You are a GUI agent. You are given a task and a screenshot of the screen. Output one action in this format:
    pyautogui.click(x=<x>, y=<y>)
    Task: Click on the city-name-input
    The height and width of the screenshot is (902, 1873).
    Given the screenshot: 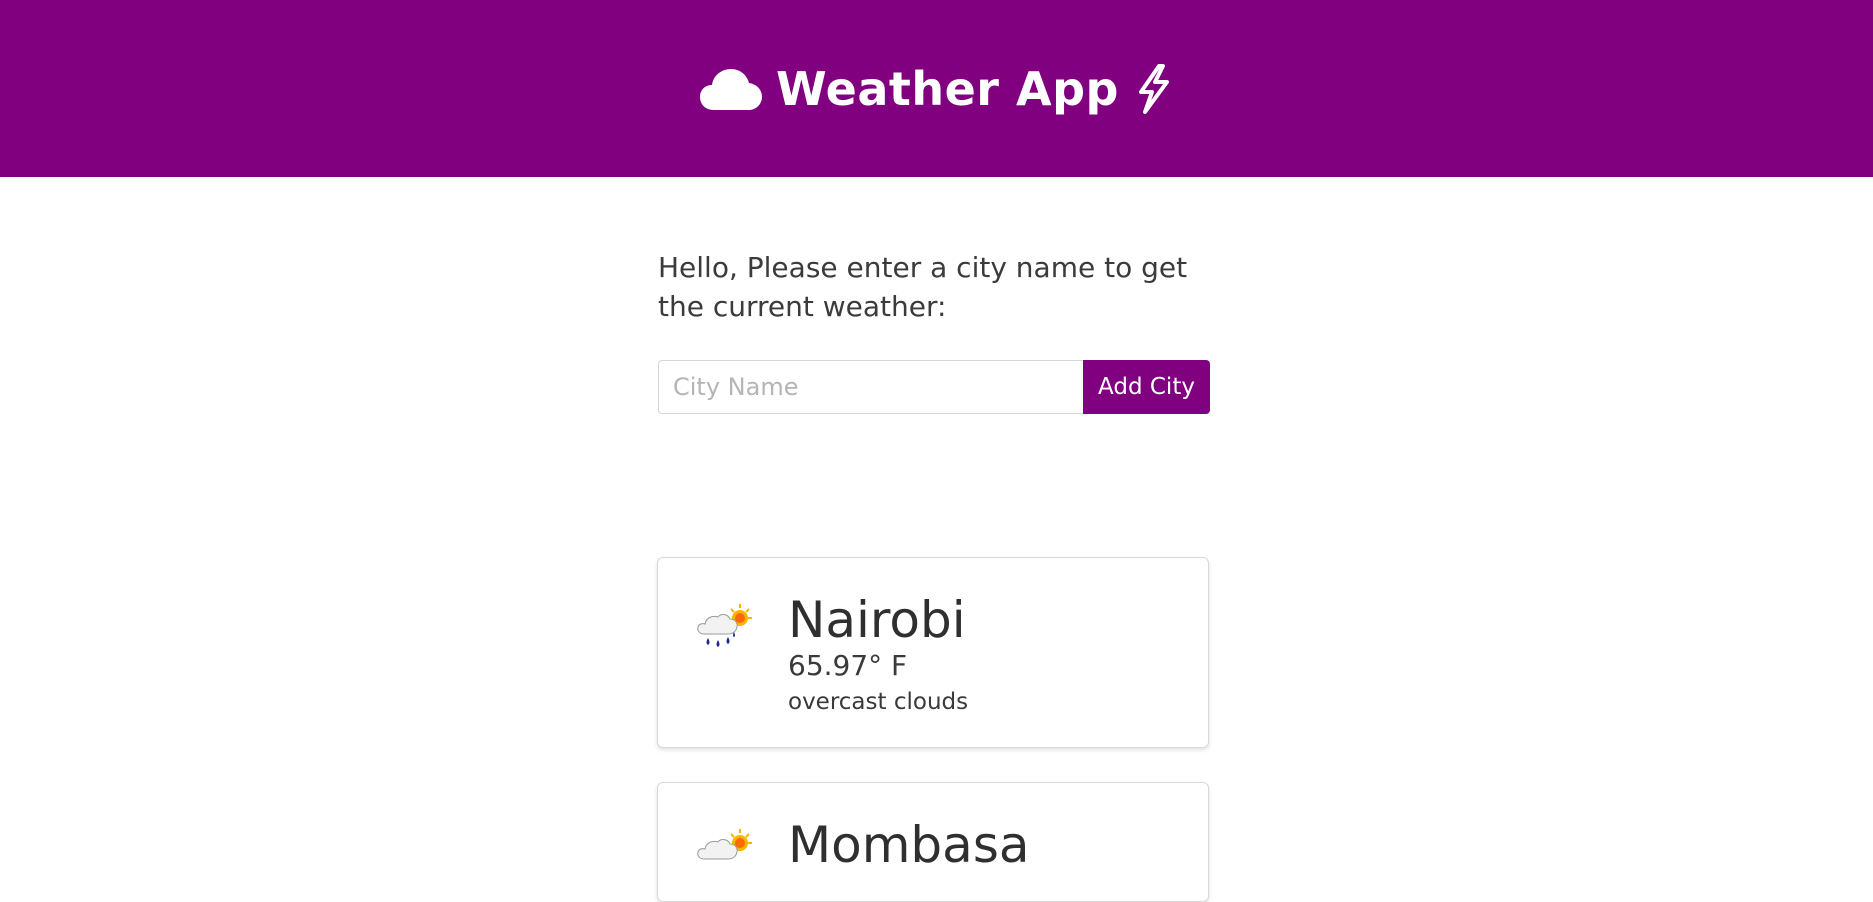 What is the action you would take?
    pyautogui.click(x=870, y=387)
    